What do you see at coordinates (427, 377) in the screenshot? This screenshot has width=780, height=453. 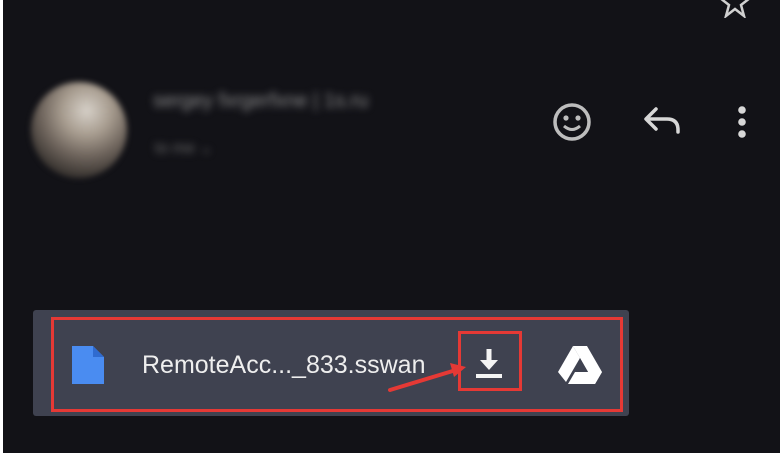 I see `annotation-arrow` at bounding box center [427, 377].